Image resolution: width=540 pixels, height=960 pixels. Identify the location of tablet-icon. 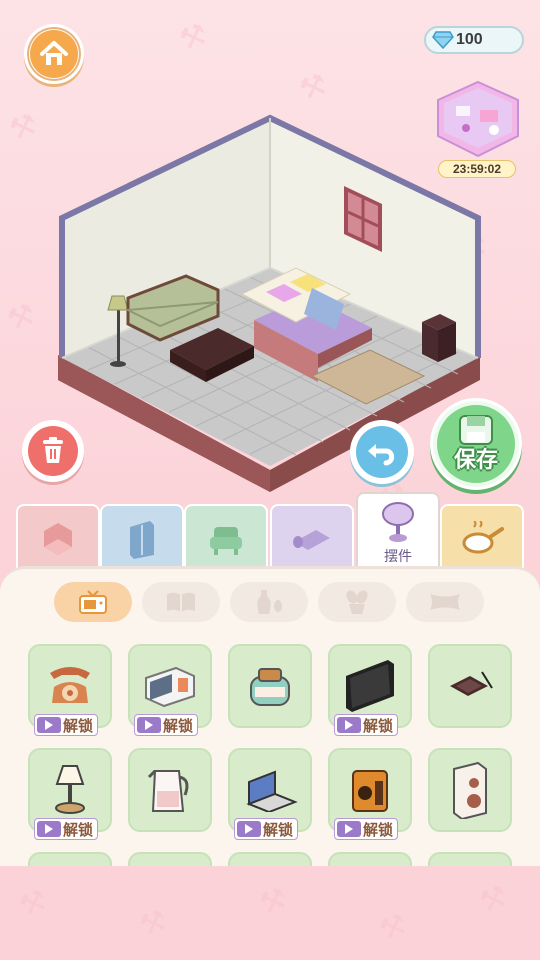
(471, 683).